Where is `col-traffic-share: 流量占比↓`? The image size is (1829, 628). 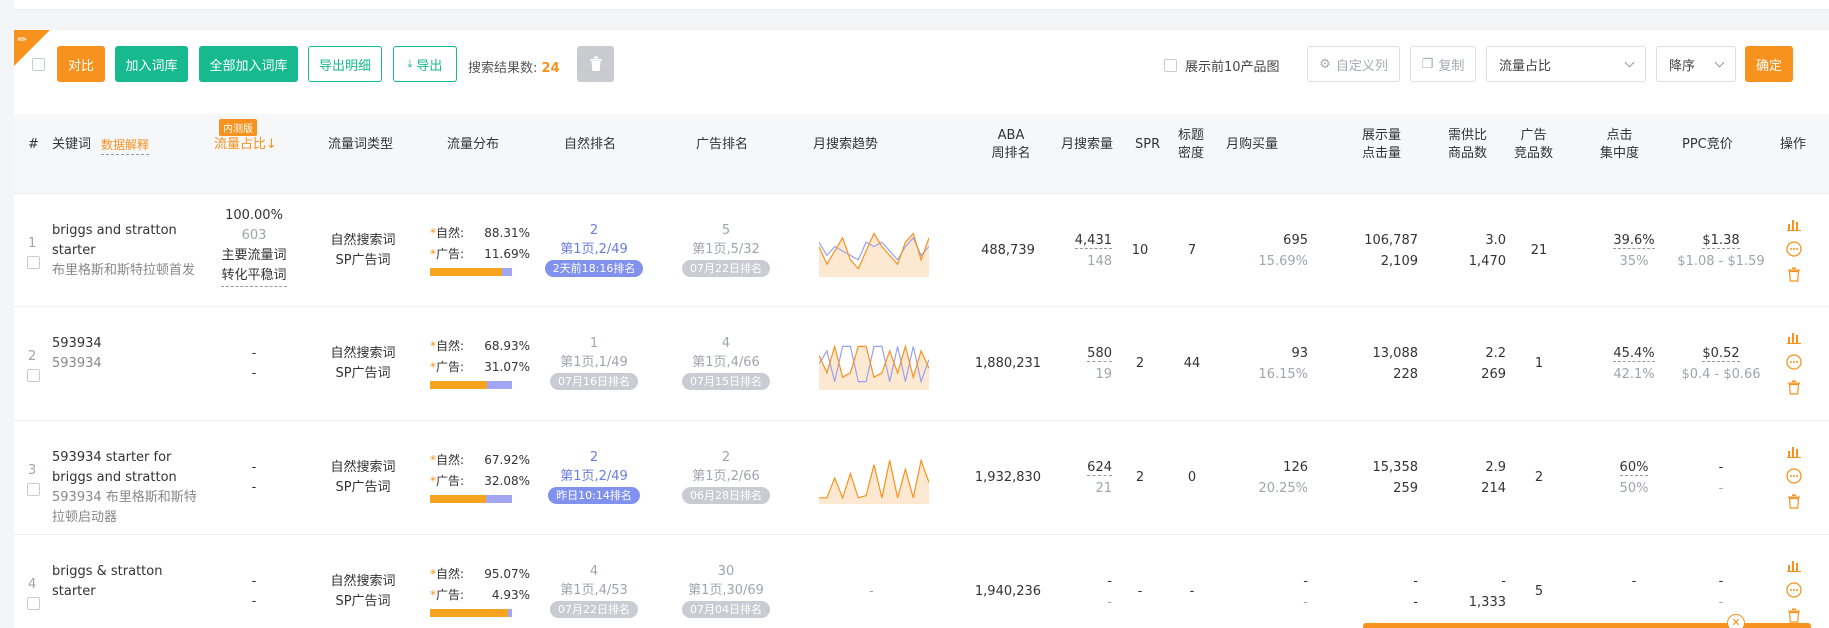
col-traffic-share: 流量占比↓ is located at coordinates (245, 145).